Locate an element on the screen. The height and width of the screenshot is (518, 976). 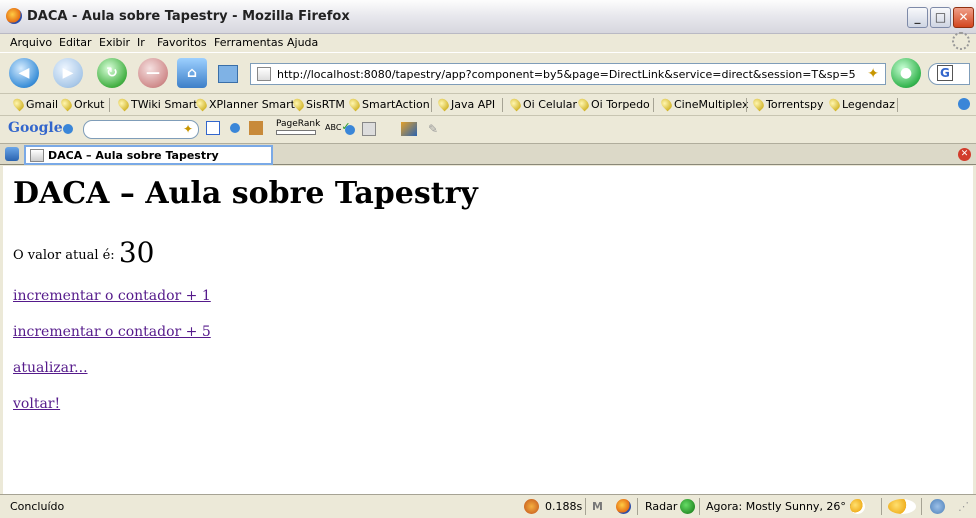
go-button: ● is located at coordinates (906, 73).